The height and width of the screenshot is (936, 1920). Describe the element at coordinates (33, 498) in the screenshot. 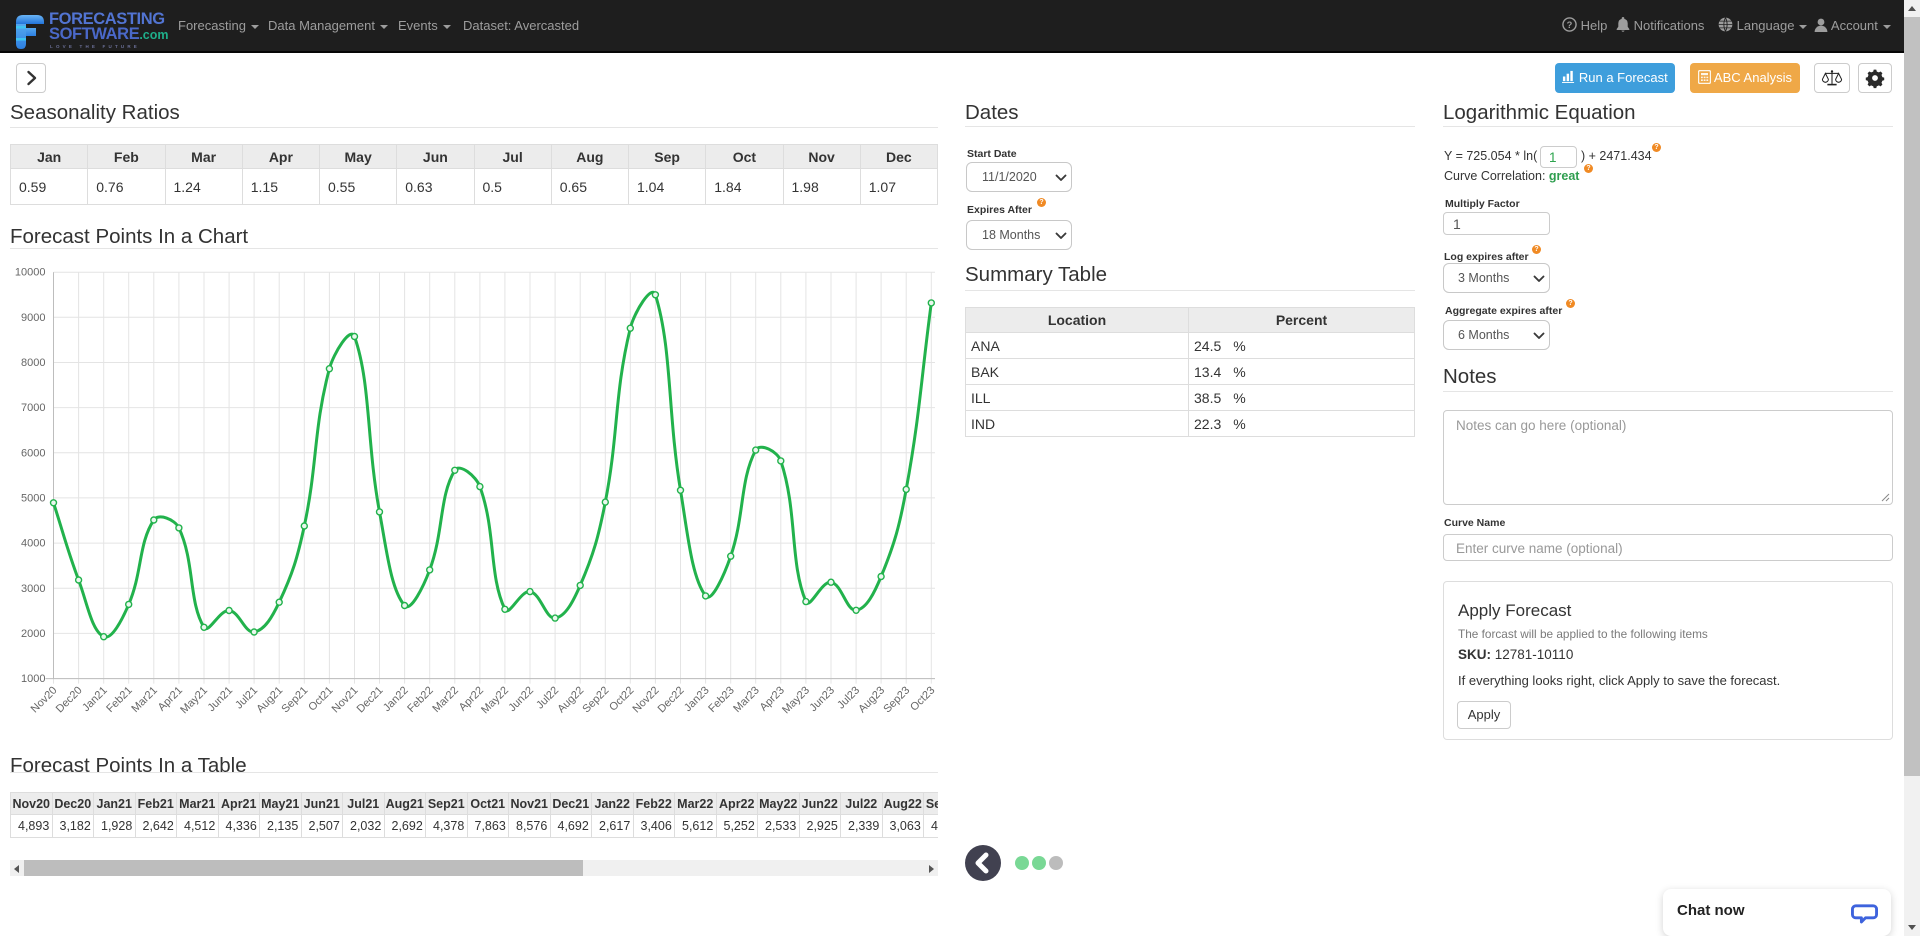

I see `svg-text: 5000` at that location.